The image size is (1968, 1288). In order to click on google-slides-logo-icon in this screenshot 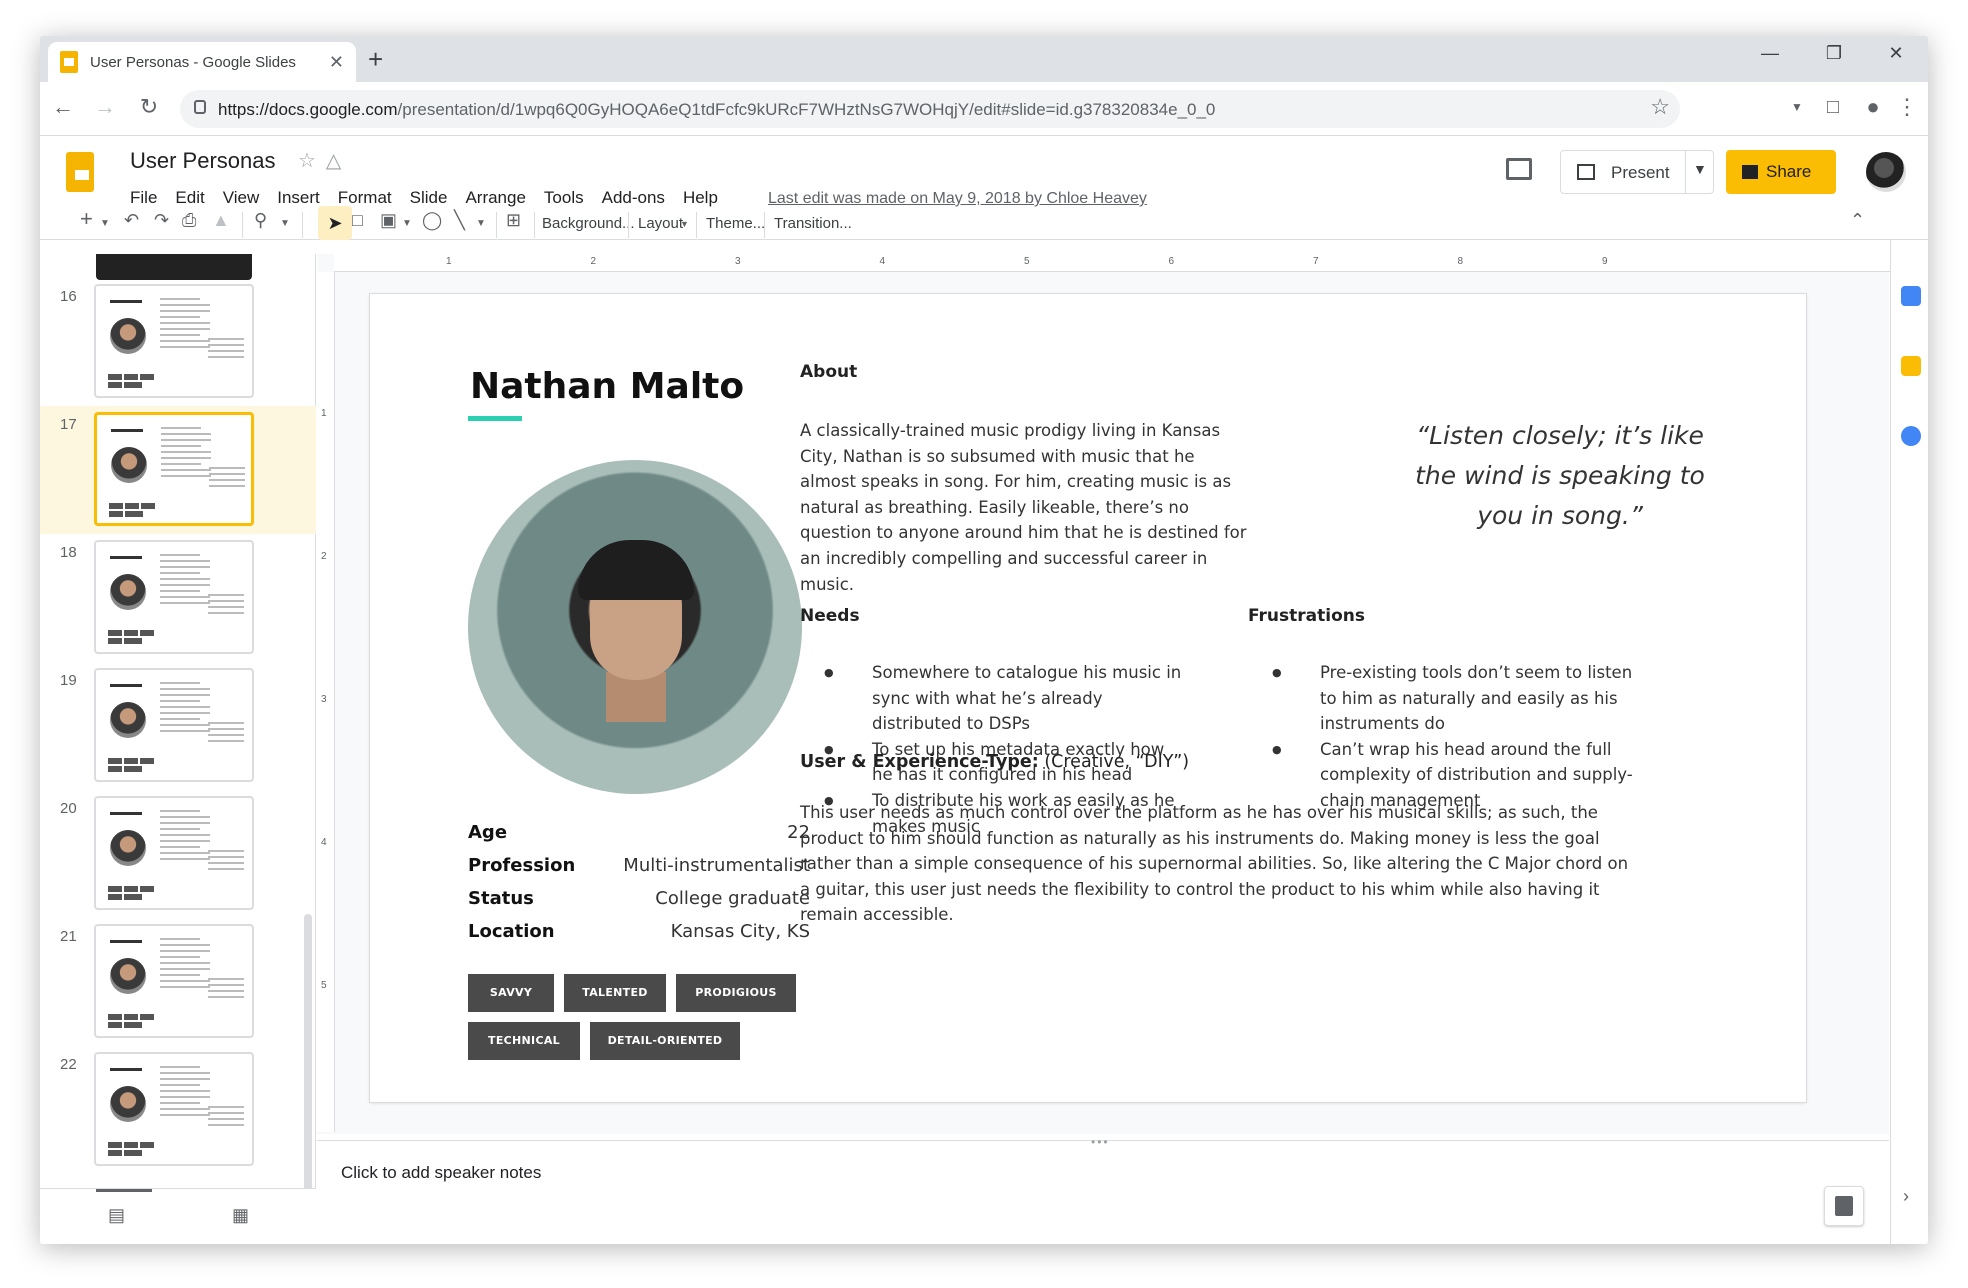, I will do `click(80, 172)`.